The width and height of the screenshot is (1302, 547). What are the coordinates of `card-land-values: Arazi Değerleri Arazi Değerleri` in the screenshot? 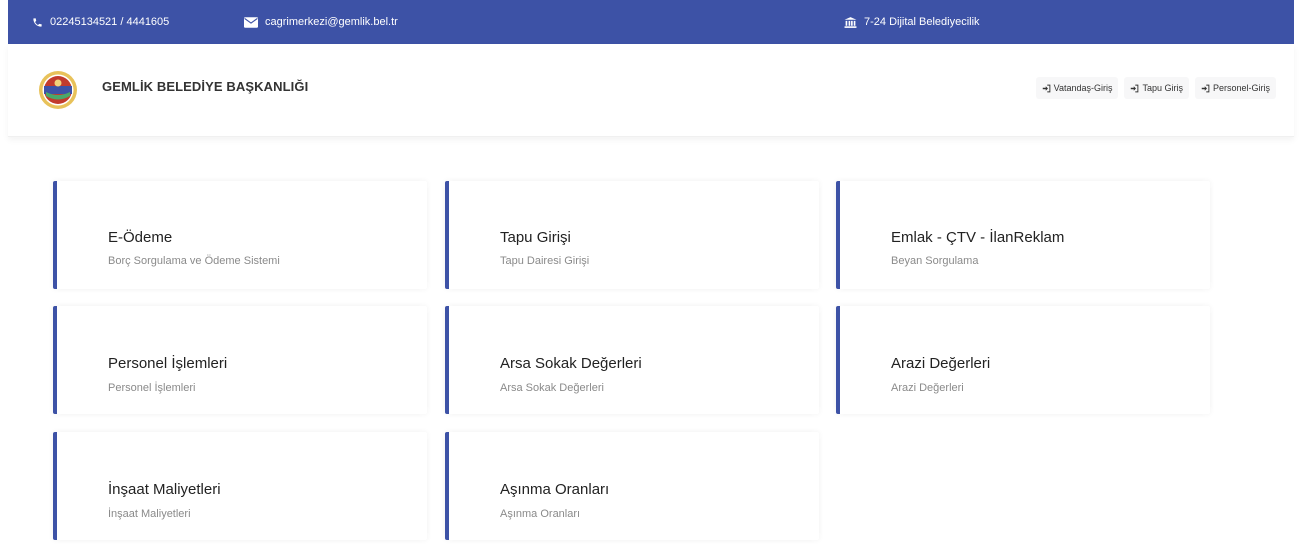 It's located at (1023, 360).